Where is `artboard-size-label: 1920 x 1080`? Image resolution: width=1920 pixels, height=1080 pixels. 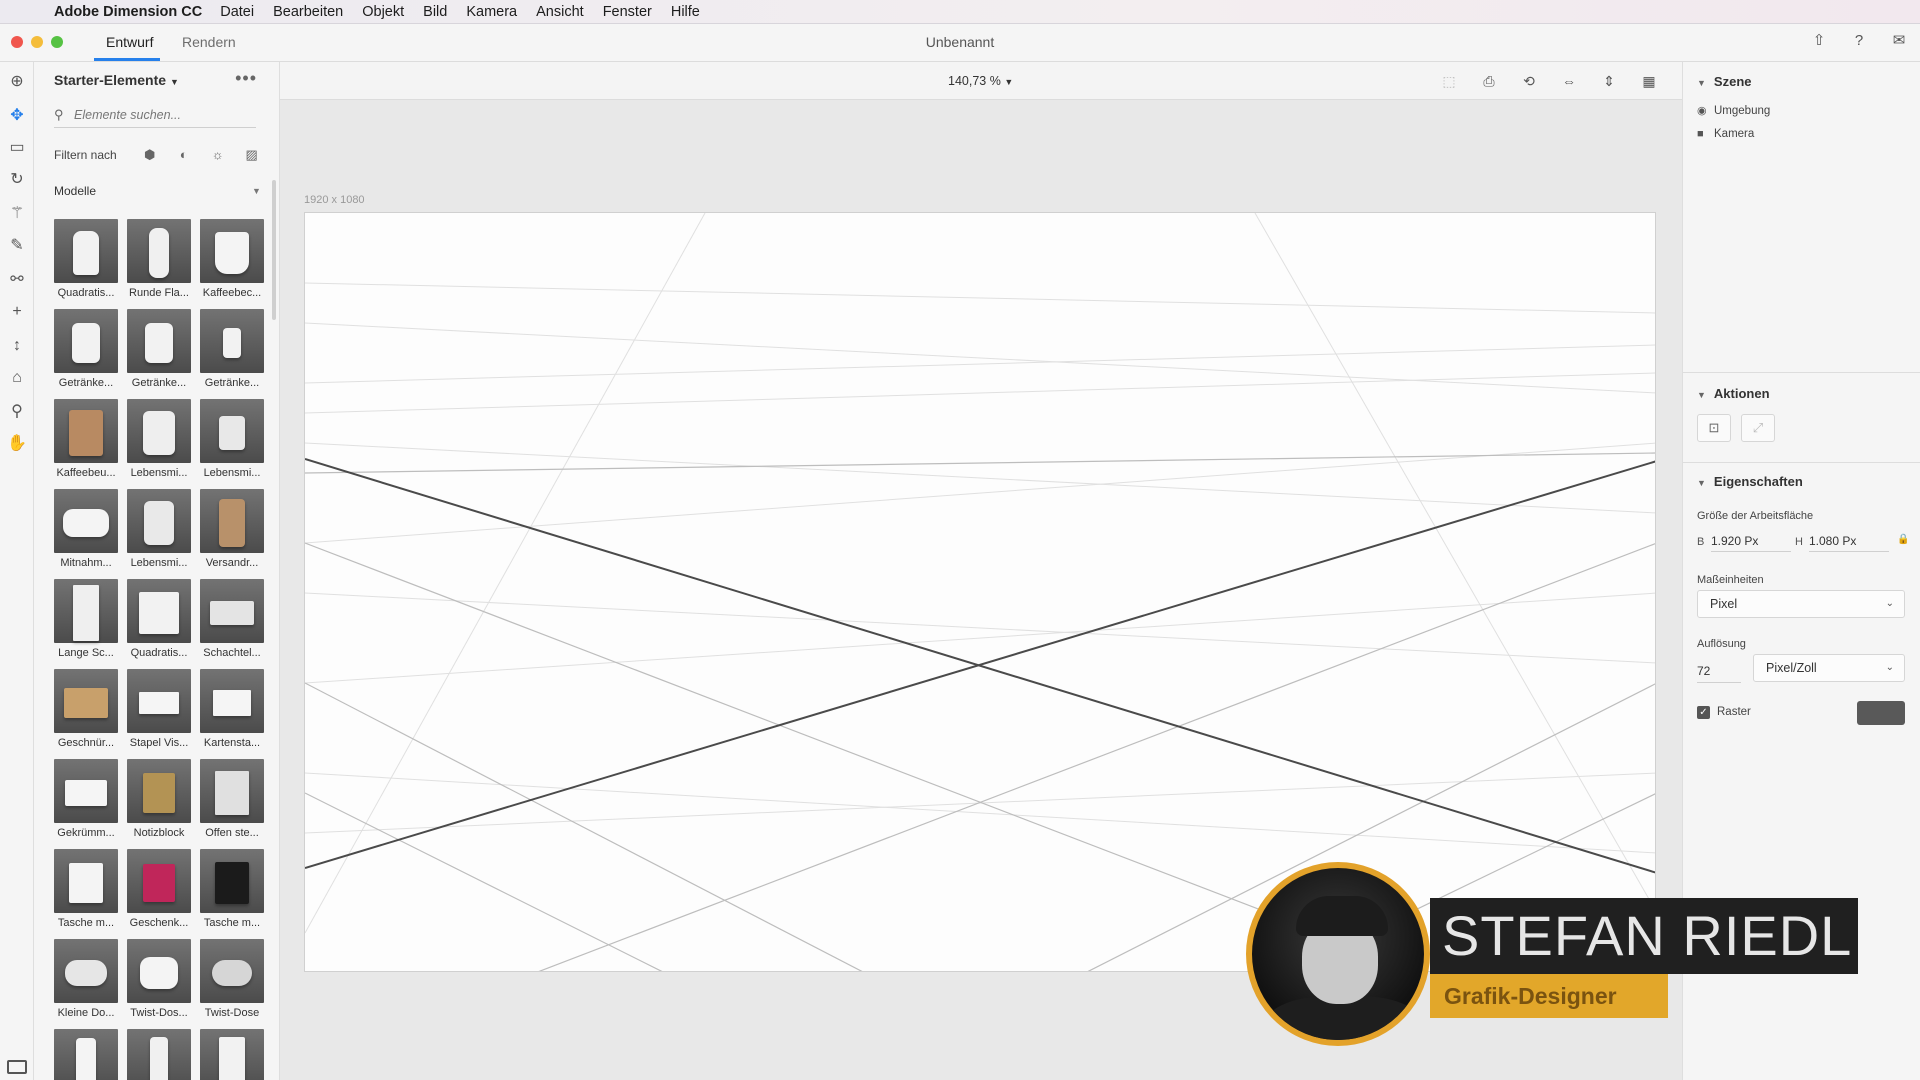
artboard-size-label: 1920 x 1080 is located at coordinates (334, 200).